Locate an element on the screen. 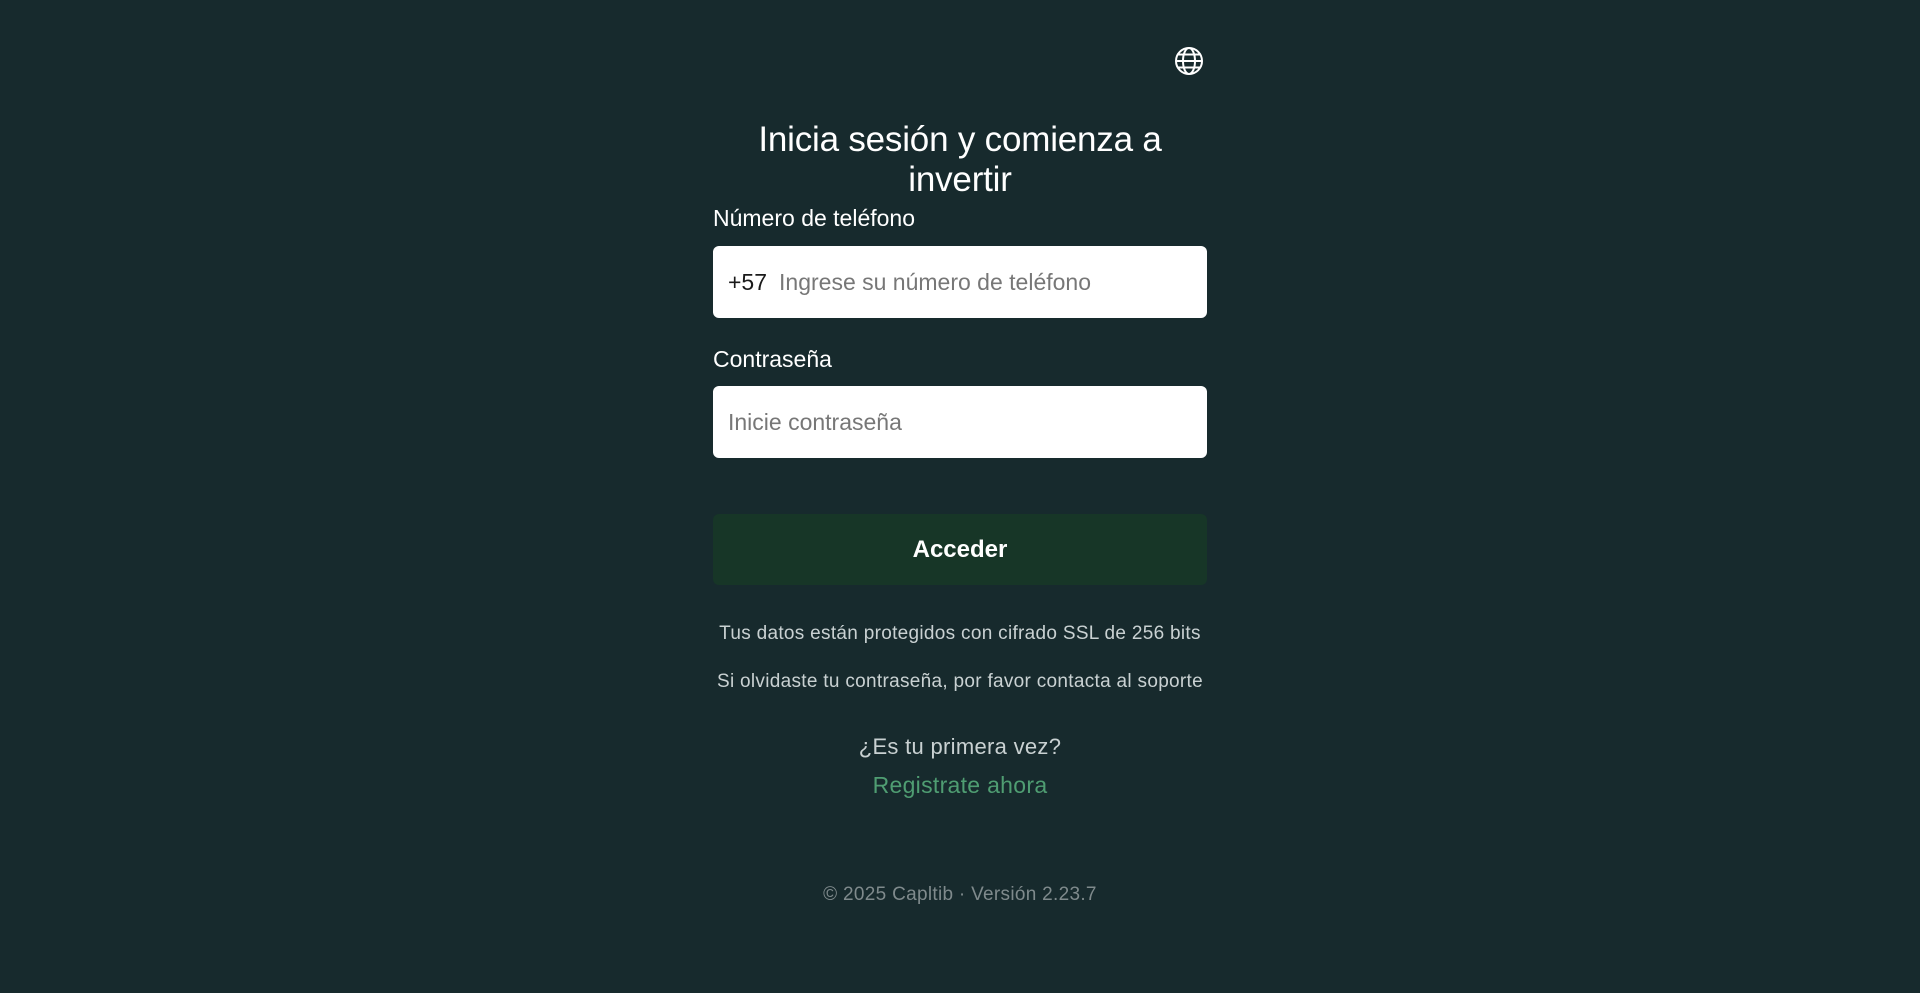 This screenshot has width=1920, height=993. password-input is located at coordinates (960, 422).